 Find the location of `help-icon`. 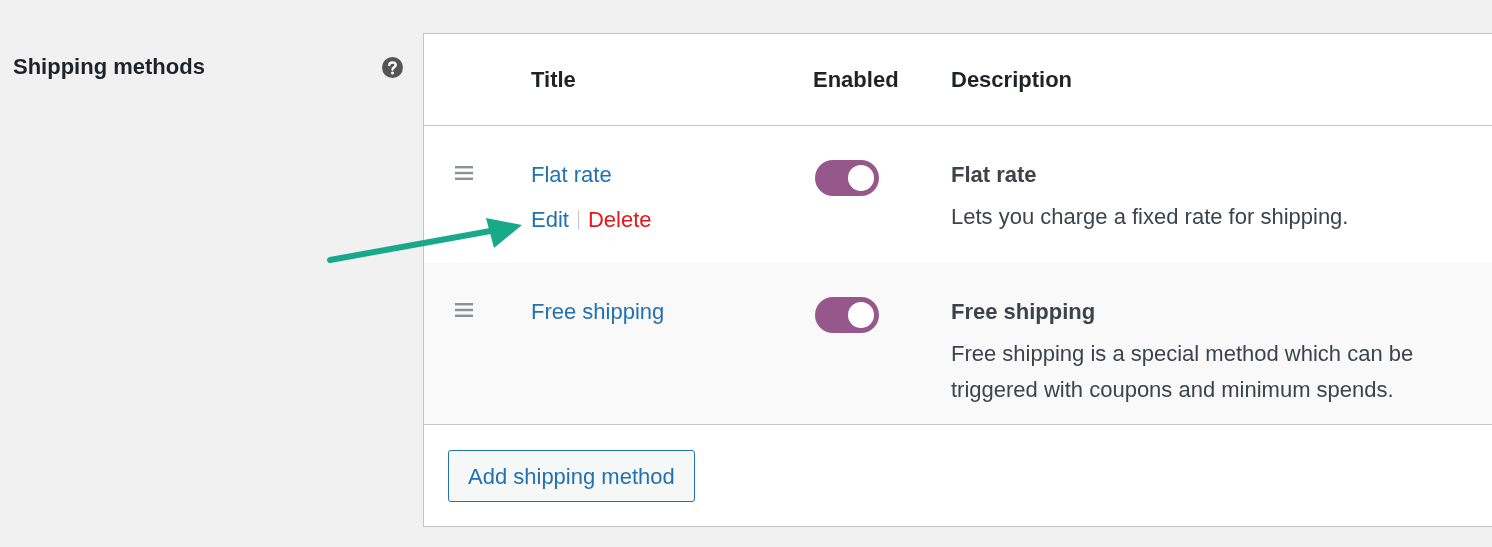

help-icon is located at coordinates (392, 67).